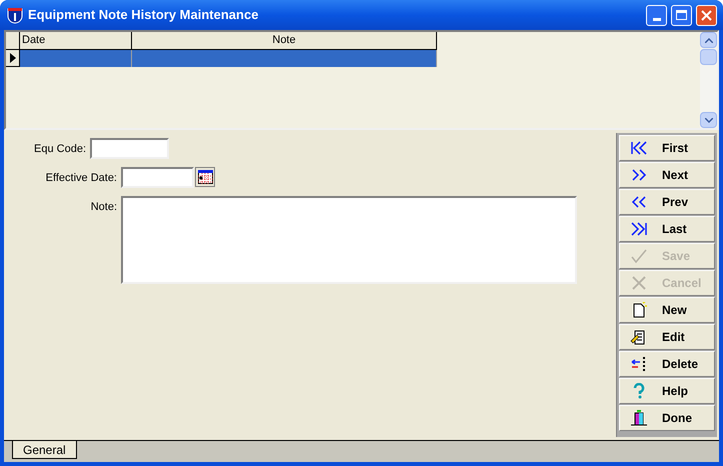  Describe the element at coordinates (667, 418) in the screenshot. I see `toolbar-button: Done` at that location.